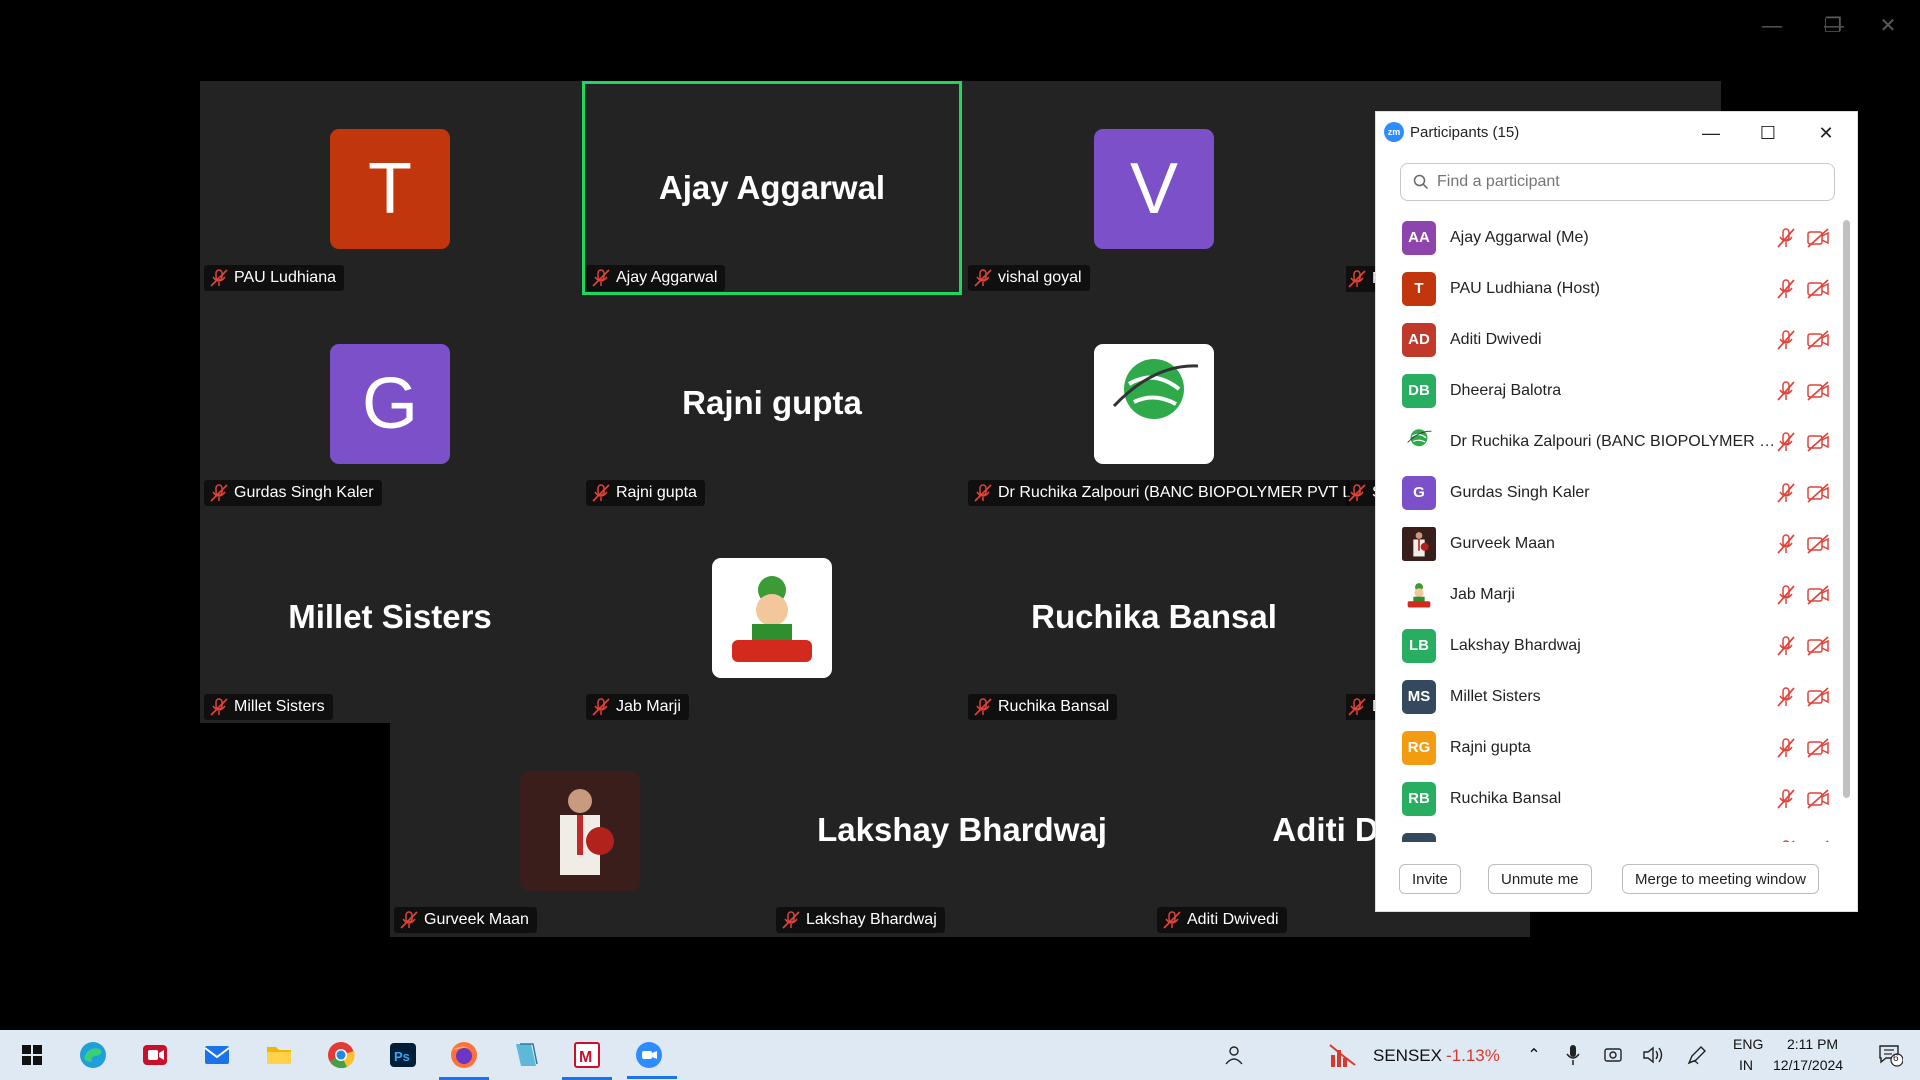 This screenshot has width=1920, height=1080. What do you see at coordinates (279, 1055) in the screenshot?
I see `file-explorer-icon` at bounding box center [279, 1055].